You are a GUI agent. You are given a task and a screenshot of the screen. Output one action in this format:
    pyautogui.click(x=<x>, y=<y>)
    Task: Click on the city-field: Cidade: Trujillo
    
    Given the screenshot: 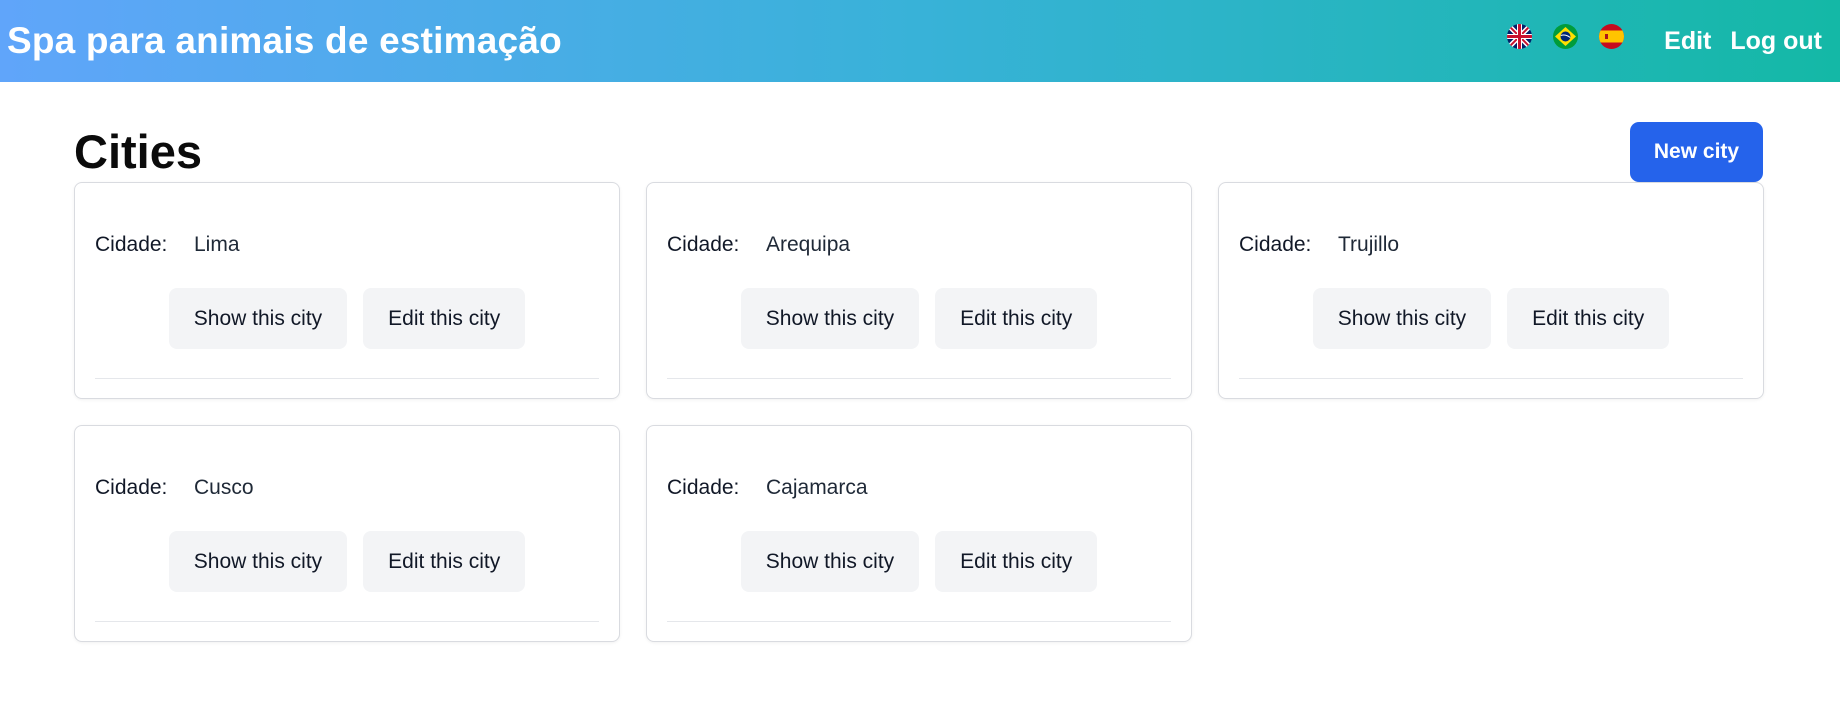 What is the action you would take?
    pyautogui.click(x=1319, y=245)
    